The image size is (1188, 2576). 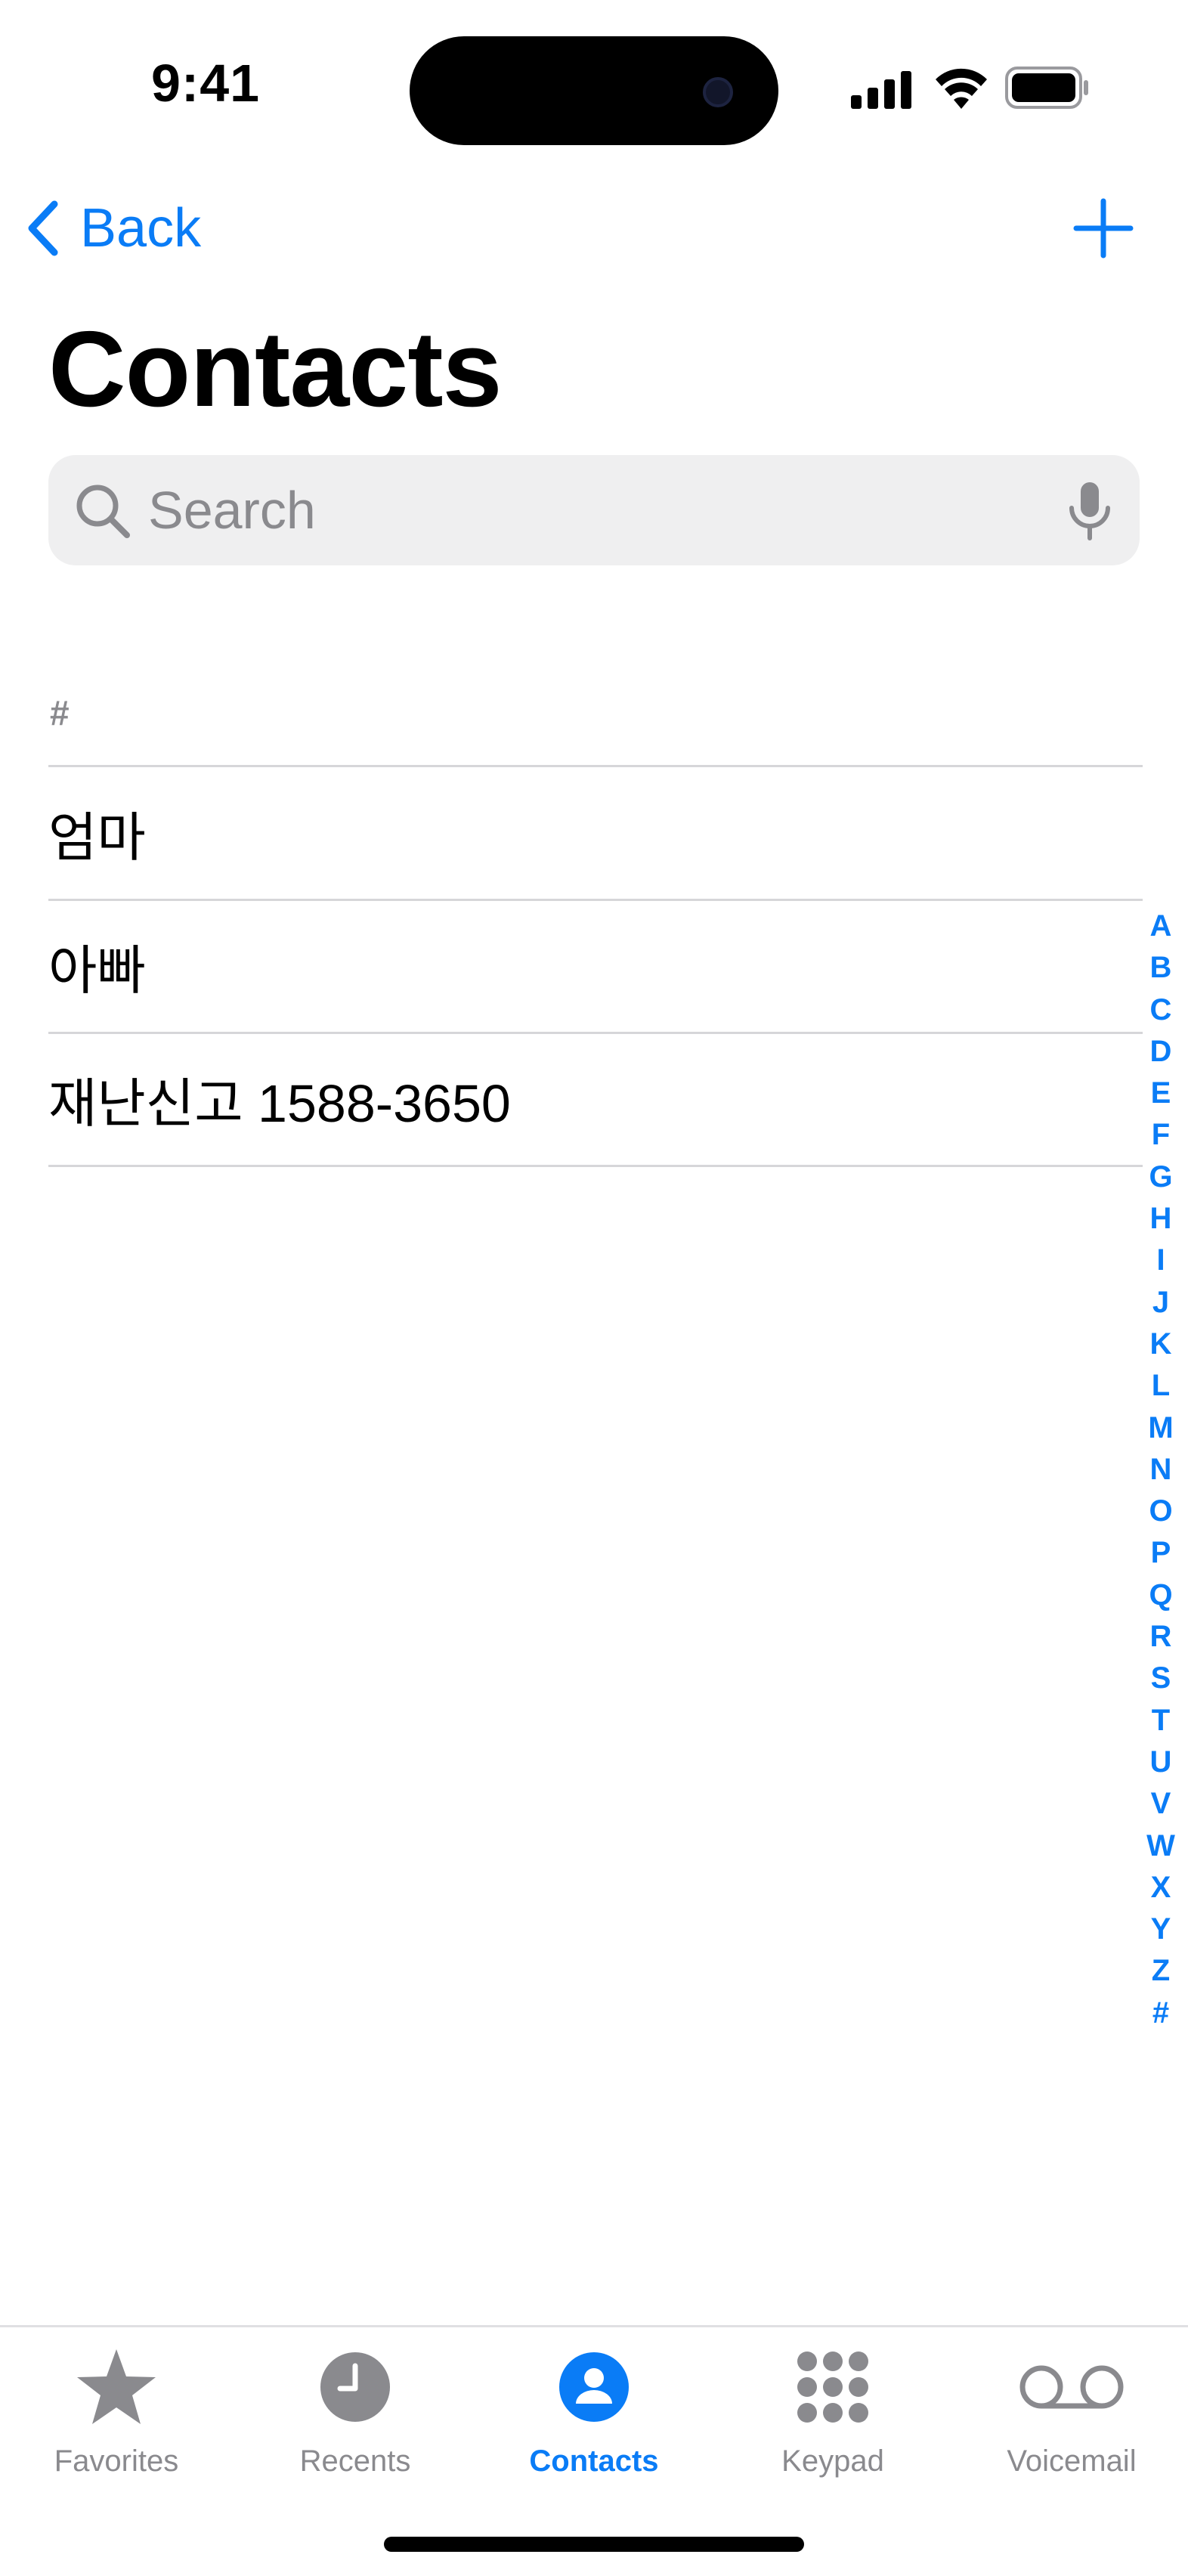 What do you see at coordinates (1161, 1386) in the screenshot?
I see `index-letter-l: L` at bounding box center [1161, 1386].